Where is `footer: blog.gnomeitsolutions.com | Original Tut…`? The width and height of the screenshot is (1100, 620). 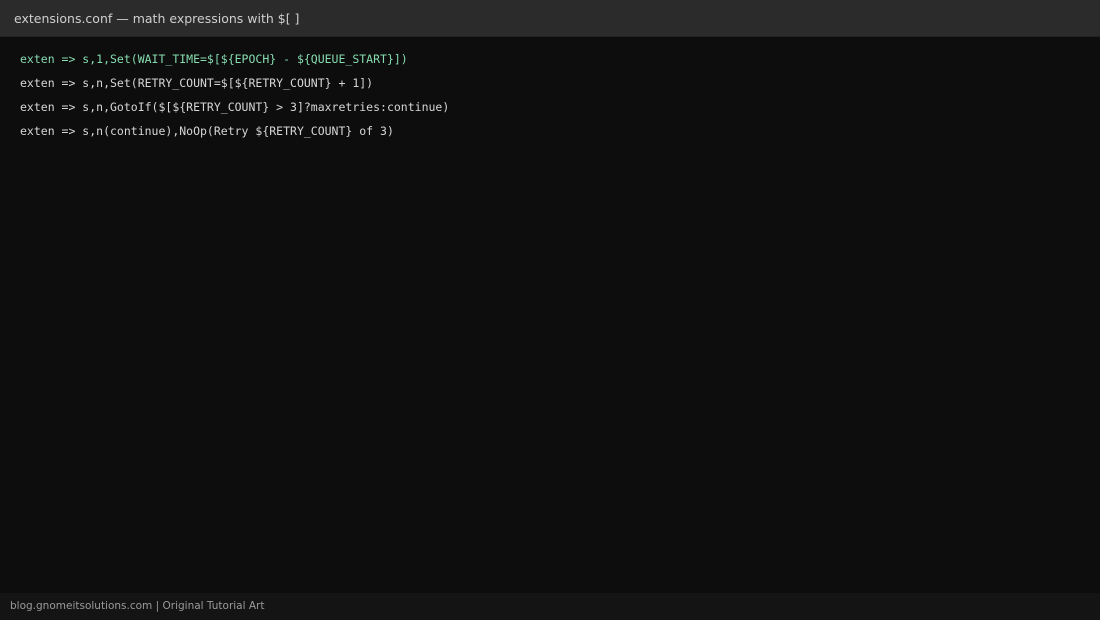 footer: blog.gnomeitsolutions.com | Original Tut… is located at coordinates (550, 606).